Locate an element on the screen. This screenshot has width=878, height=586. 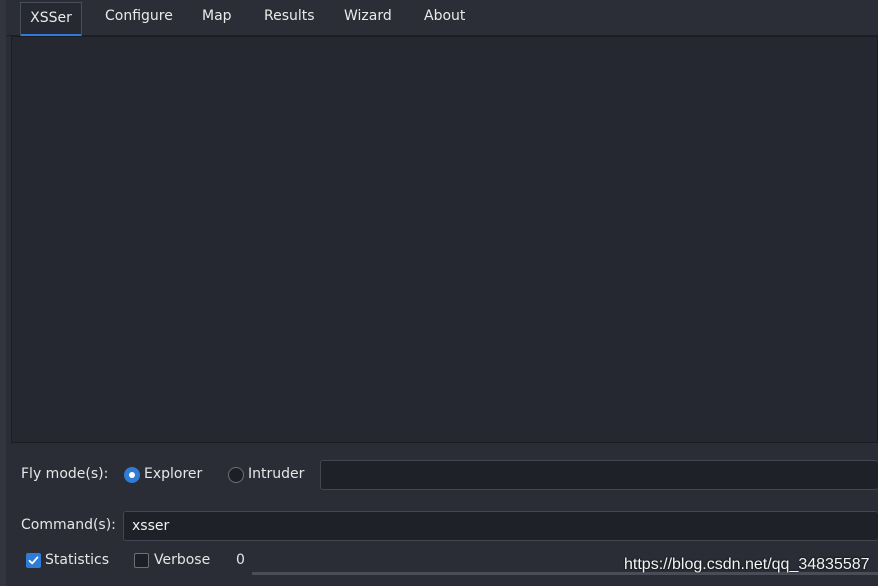
tab-wizard: Wizard is located at coordinates (368, 16).